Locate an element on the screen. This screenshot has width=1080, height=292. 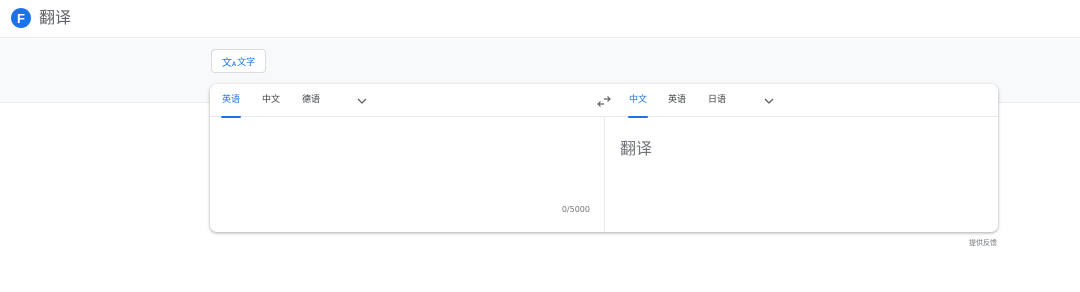
target-lang-tab-chinese: 中文 is located at coordinates (638, 101).